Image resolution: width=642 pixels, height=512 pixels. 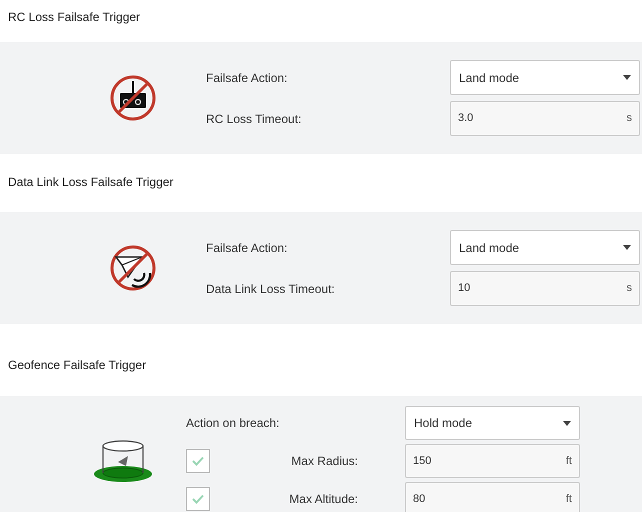 What do you see at coordinates (133, 268) in the screenshot?
I see `no-data-link-icon` at bounding box center [133, 268].